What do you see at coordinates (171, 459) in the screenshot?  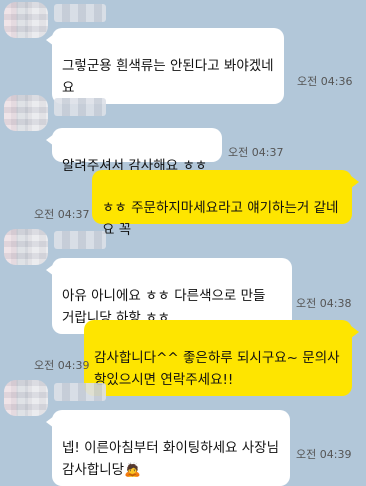 I see `message-text: 넵! 이른아침부터 화이팅하세요 사장님 감사합니당` at bounding box center [171, 459].